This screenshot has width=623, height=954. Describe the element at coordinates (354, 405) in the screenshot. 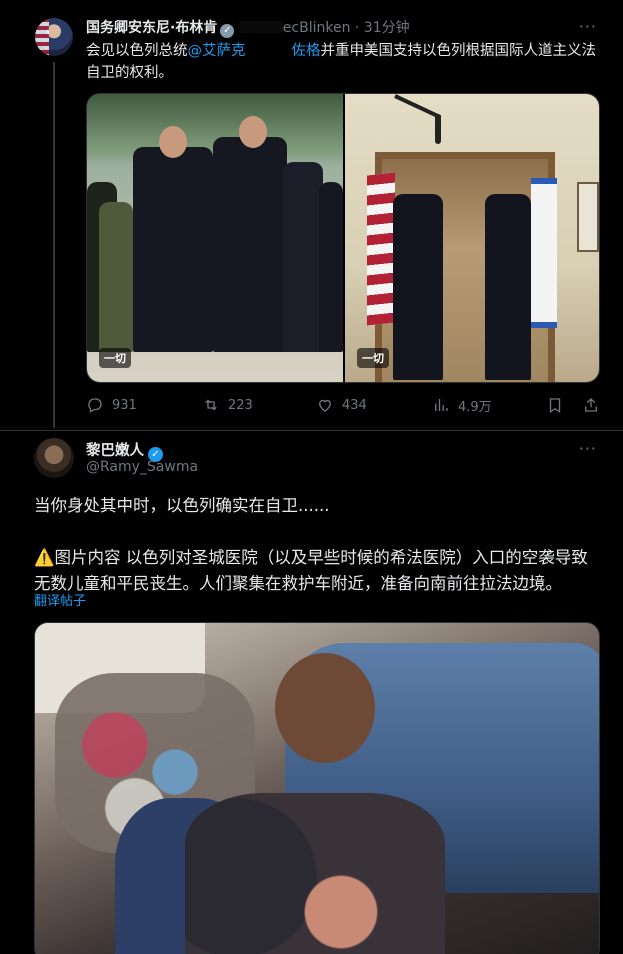

I see `like-count: 434` at that location.